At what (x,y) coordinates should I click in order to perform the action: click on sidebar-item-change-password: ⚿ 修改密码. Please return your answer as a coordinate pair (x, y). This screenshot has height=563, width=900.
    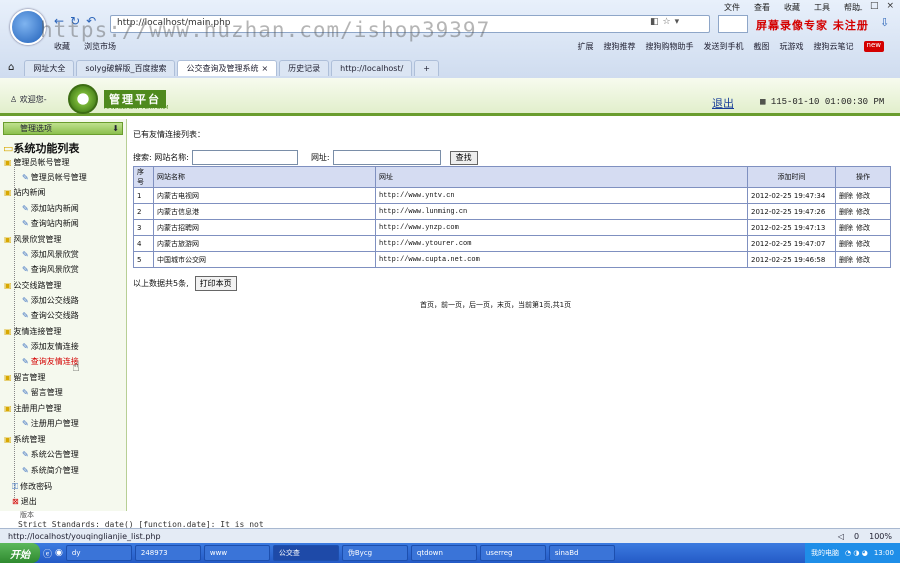
    Looking at the image, I should click on (32, 486).